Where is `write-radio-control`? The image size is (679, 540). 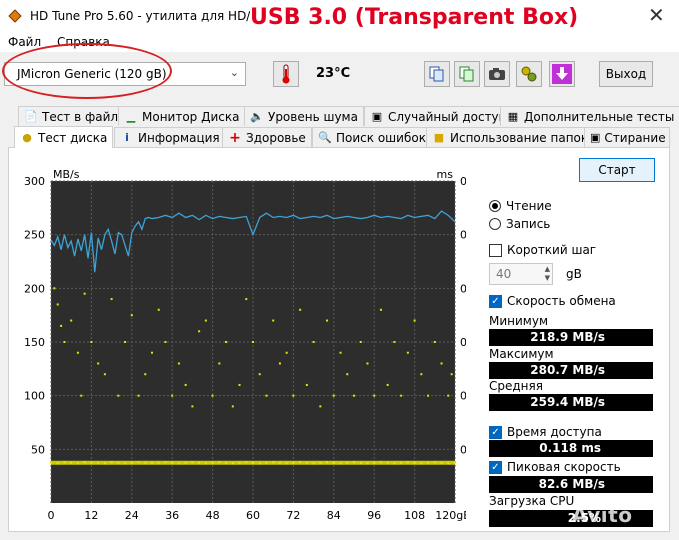
write-radio-control is located at coordinates (495, 224).